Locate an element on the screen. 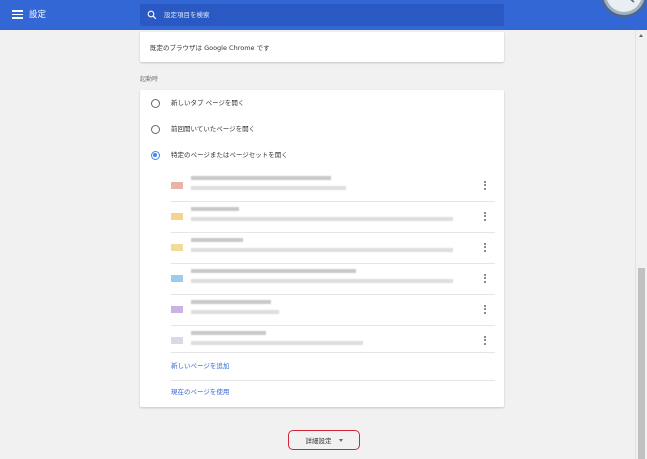  radio-button-checked is located at coordinates (155, 155).